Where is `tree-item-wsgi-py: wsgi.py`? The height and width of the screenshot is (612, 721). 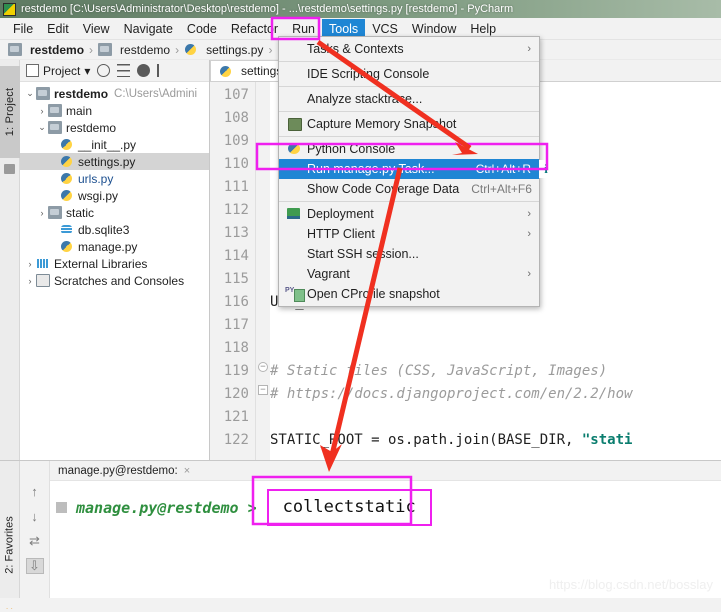 tree-item-wsgi-py: wsgi.py is located at coordinates (114, 195).